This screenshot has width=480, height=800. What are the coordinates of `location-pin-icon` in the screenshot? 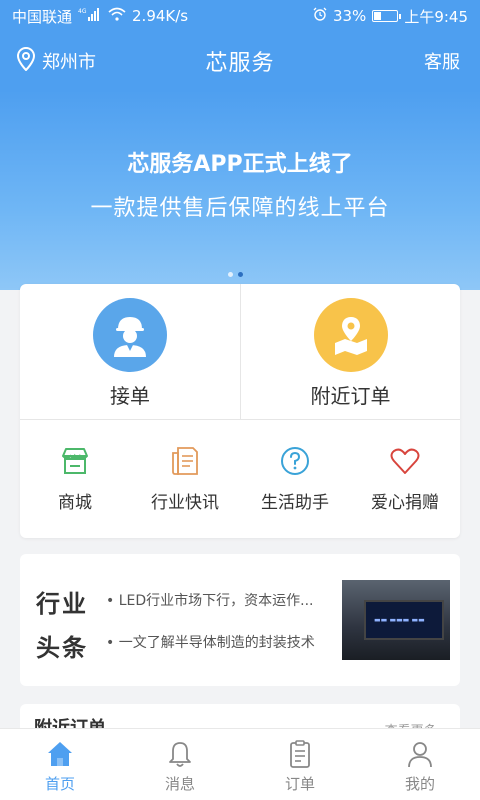 It's located at (26, 61).